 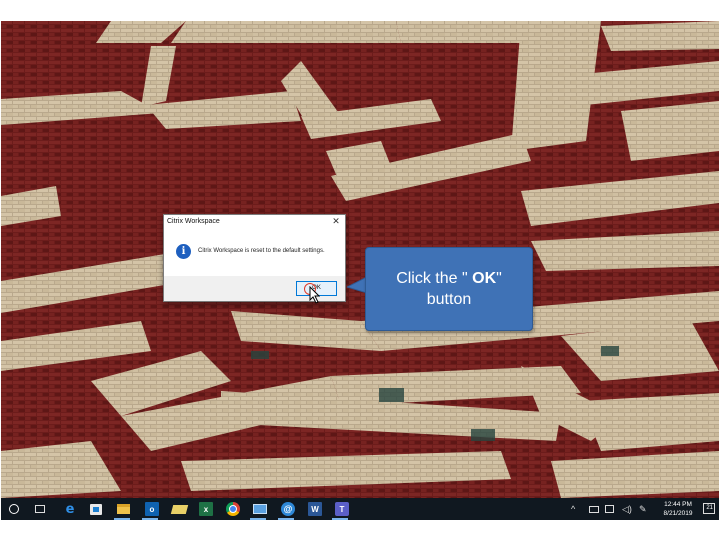 I want to click on clock-date: 8/21/2019, so click(x=678, y=513).